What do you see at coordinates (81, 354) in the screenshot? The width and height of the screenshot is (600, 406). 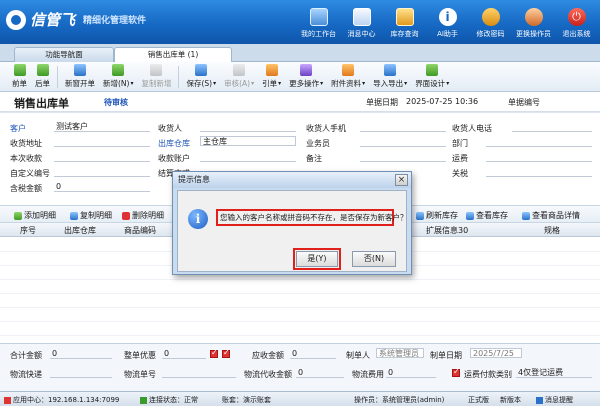 I see `total-field: 0` at bounding box center [81, 354].